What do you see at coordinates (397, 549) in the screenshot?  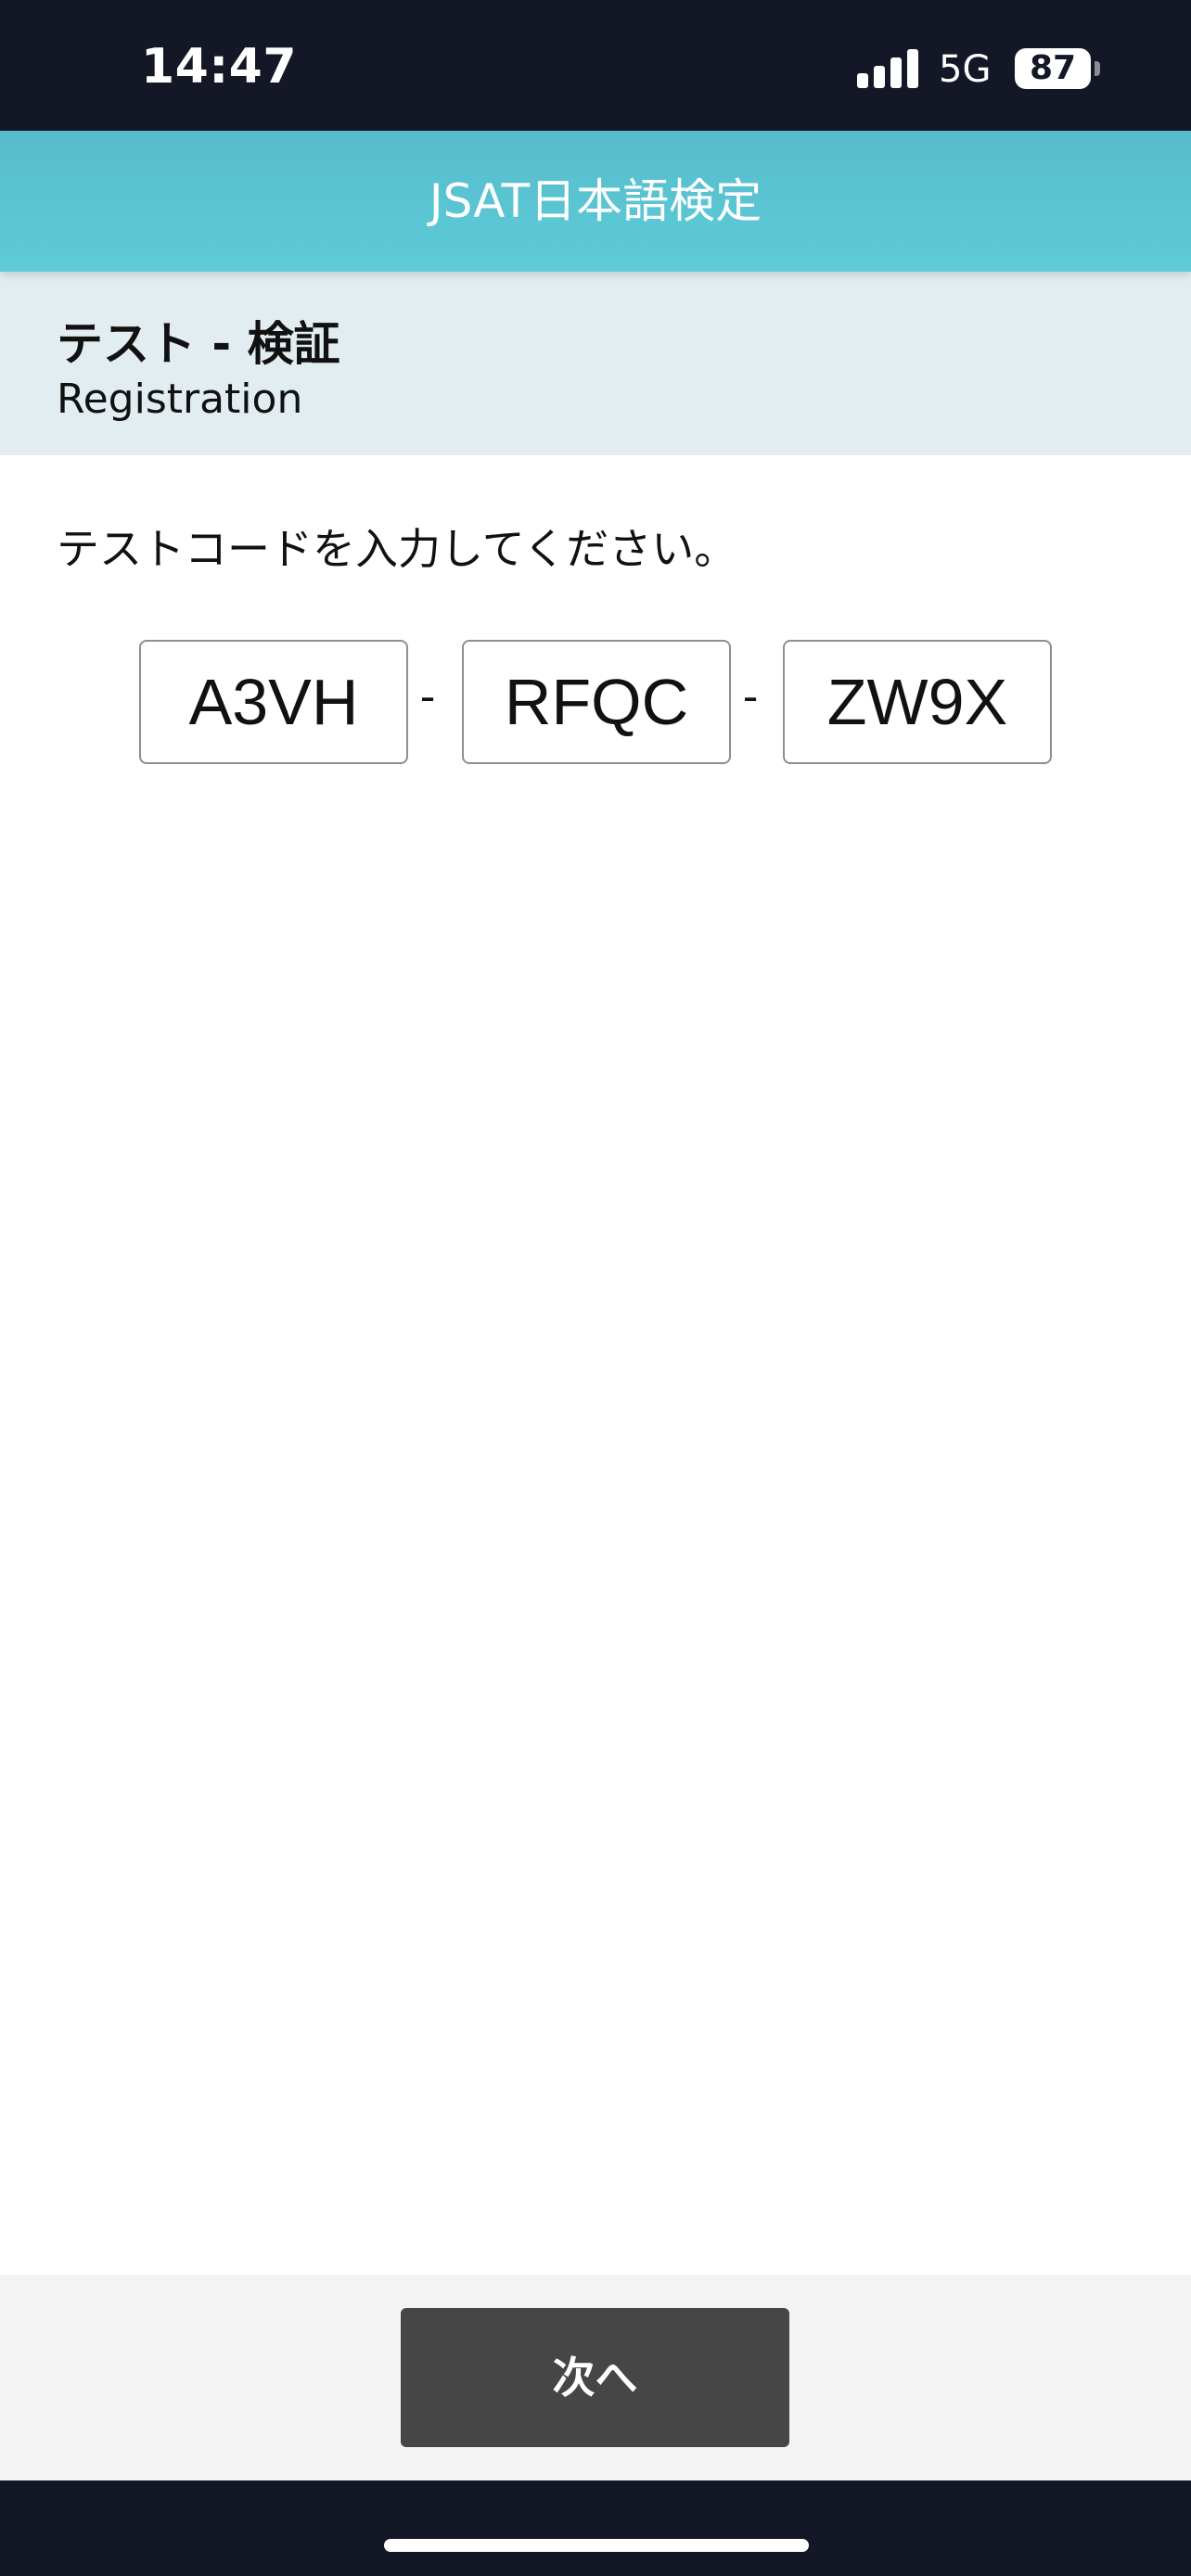 I see `instruction-text: テストコードを入力してください。` at bounding box center [397, 549].